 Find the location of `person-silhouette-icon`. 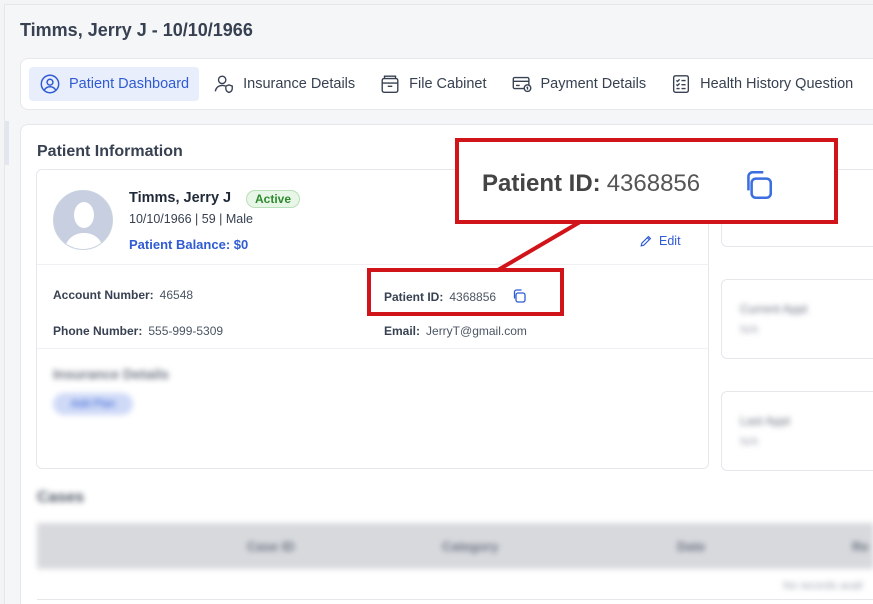

person-silhouette-icon is located at coordinates (83, 220).